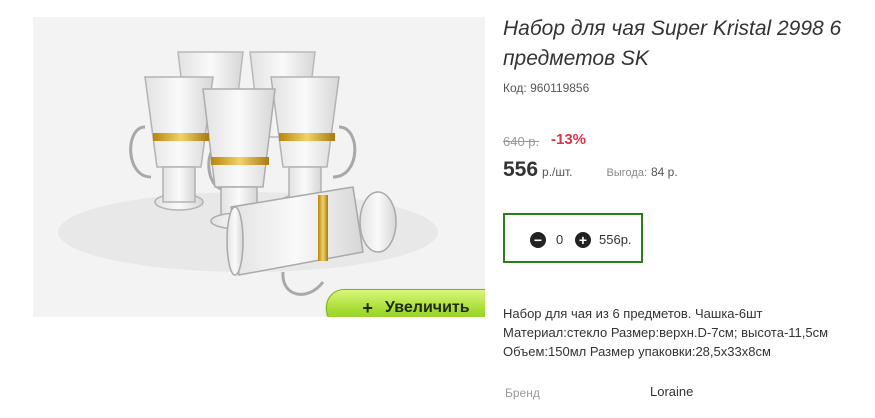  Describe the element at coordinates (367, 307) in the screenshot. I see `plus-icon: +` at that location.